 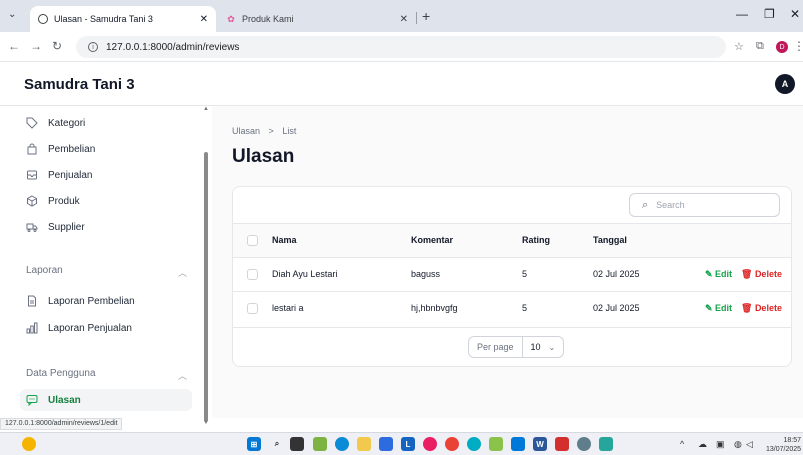 What do you see at coordinates (452, 444) in the screenshot?
I see `chrome-icon` at bounding box center [452, 444].